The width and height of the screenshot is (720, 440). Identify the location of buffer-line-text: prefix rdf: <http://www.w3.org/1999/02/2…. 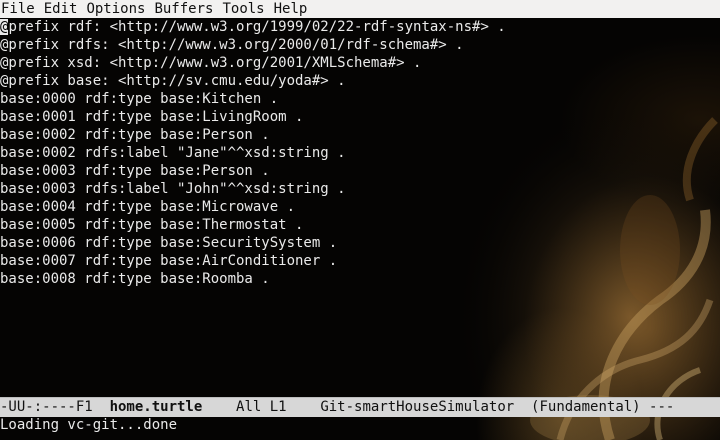
(257, 27).